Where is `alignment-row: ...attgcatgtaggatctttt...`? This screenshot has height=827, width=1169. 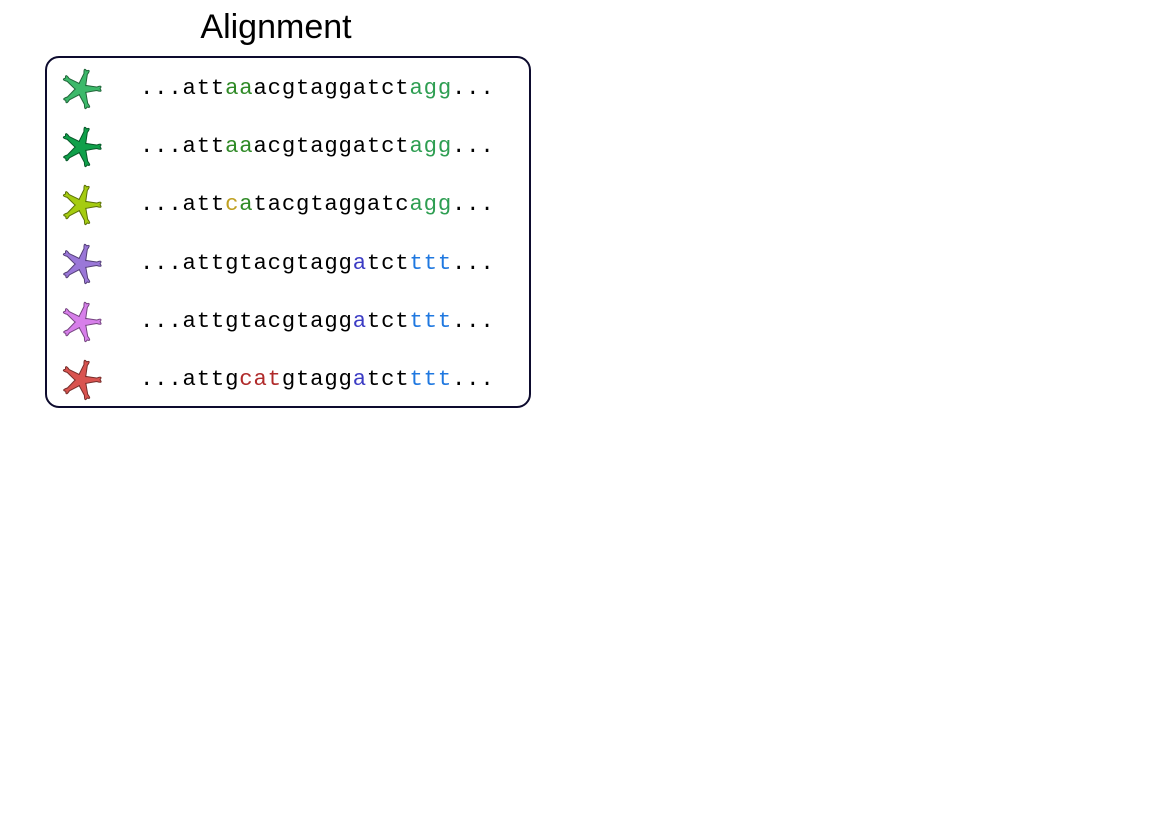
alignment-row: ...attgcatgtaggatctttt... is located at coordinates (288, 380).